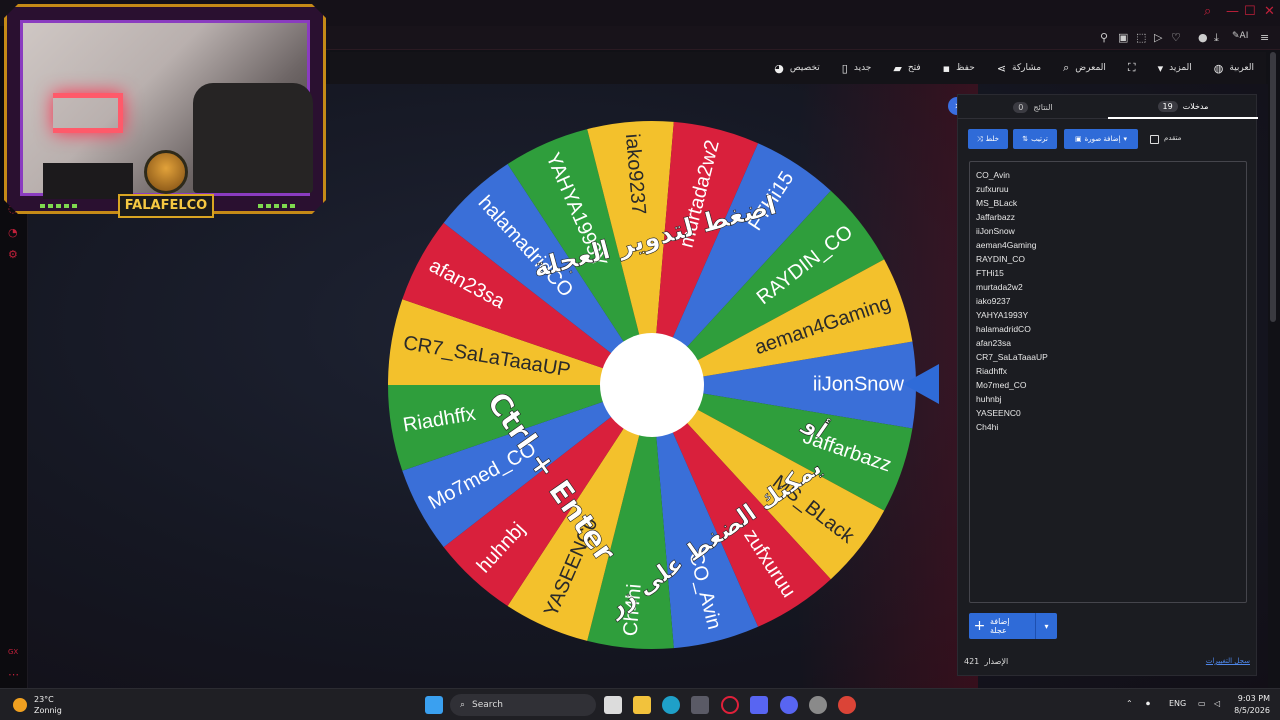  Describe the element at coordinates (1177, 703) in the screenshot. I see `language-indicator: ENG` at that location.